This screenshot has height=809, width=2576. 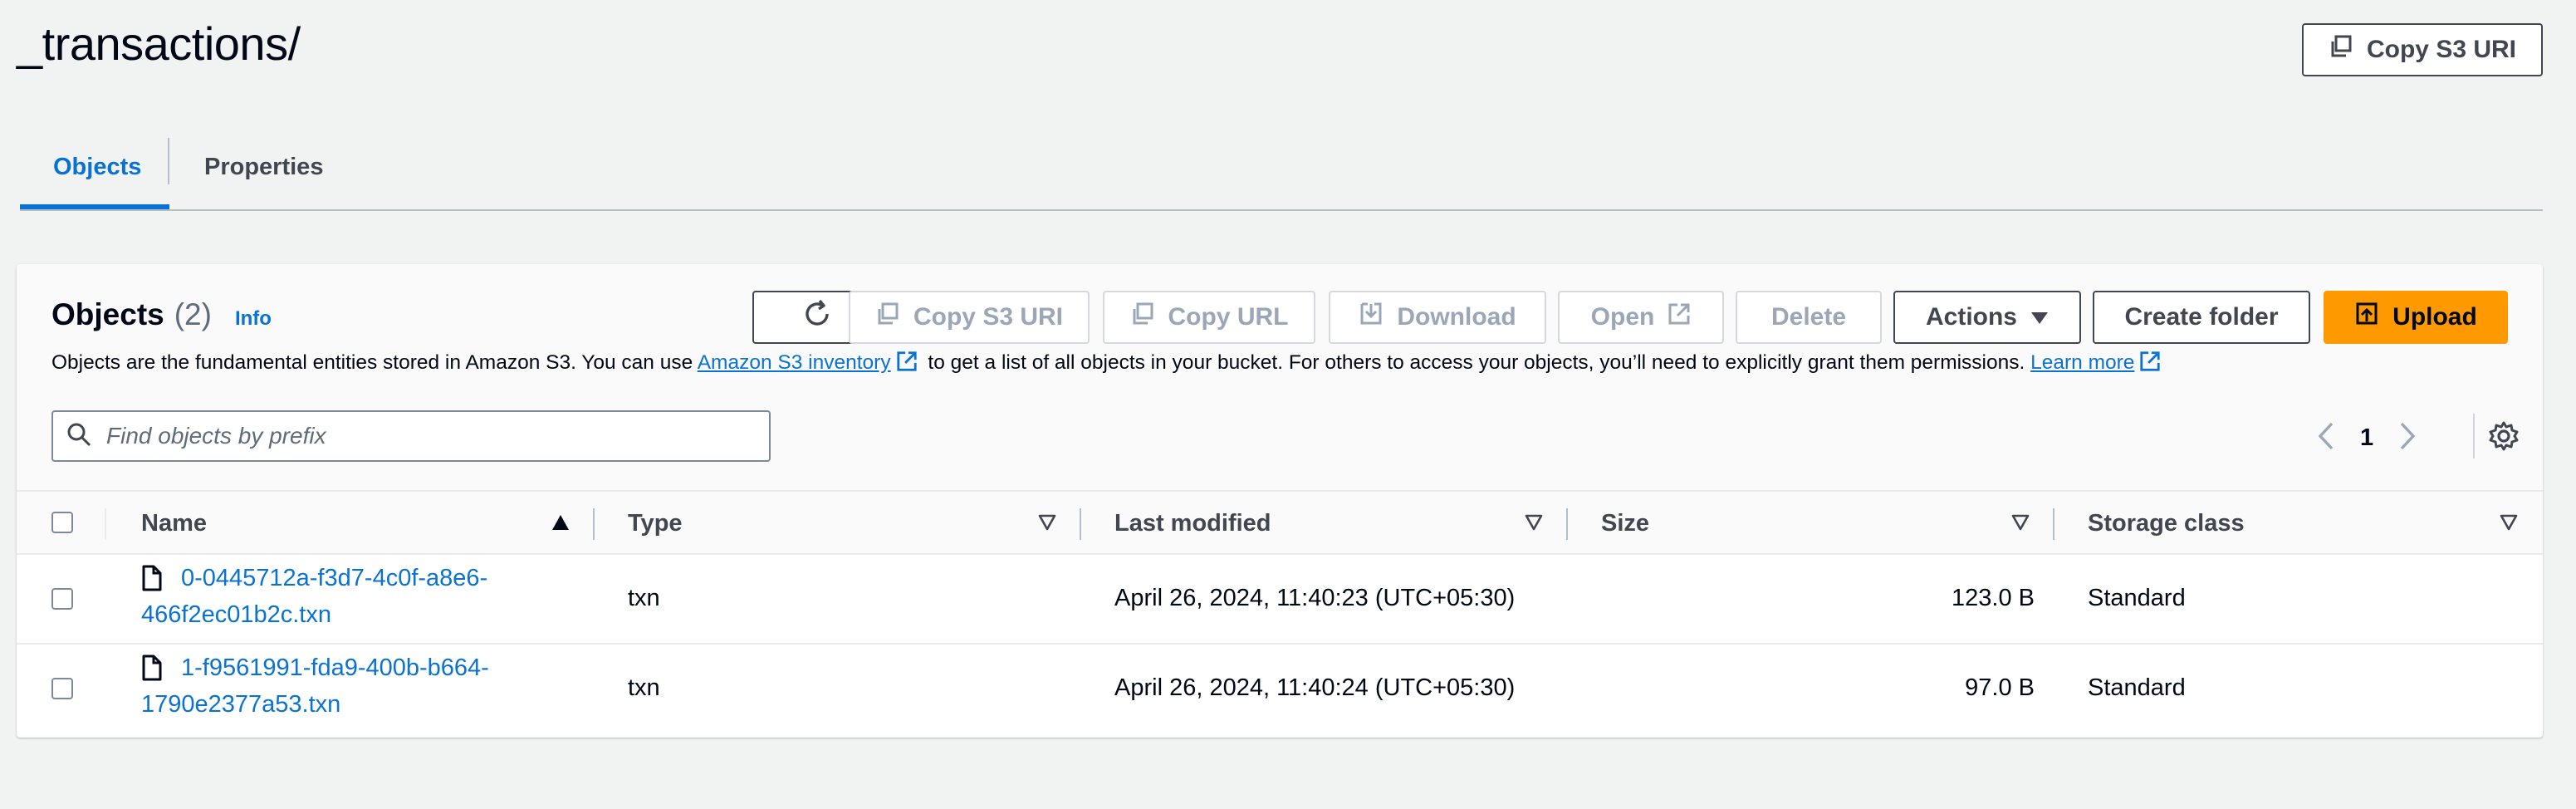 What do you see at coordinates (560, 524) in the screenshot?
I see `sort-ascending-icon` at bounding box center [560, 524].